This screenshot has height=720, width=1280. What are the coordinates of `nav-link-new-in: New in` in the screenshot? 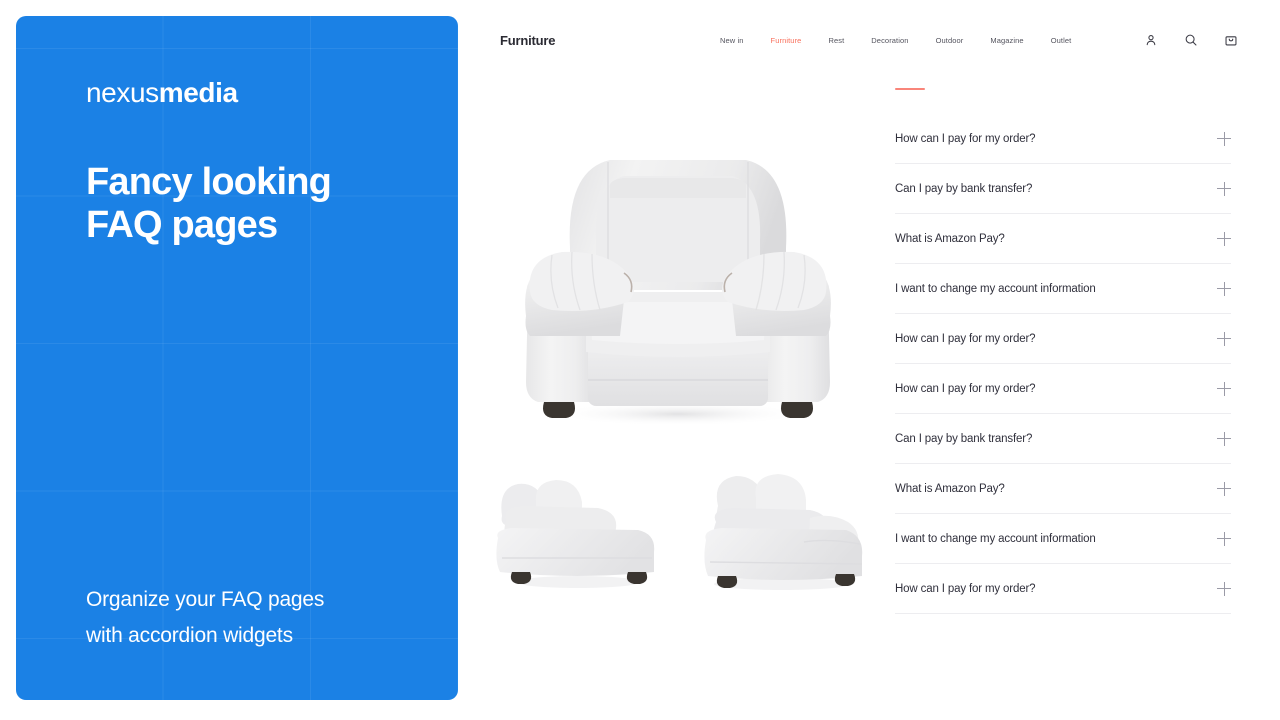 It's located at (732, 40).